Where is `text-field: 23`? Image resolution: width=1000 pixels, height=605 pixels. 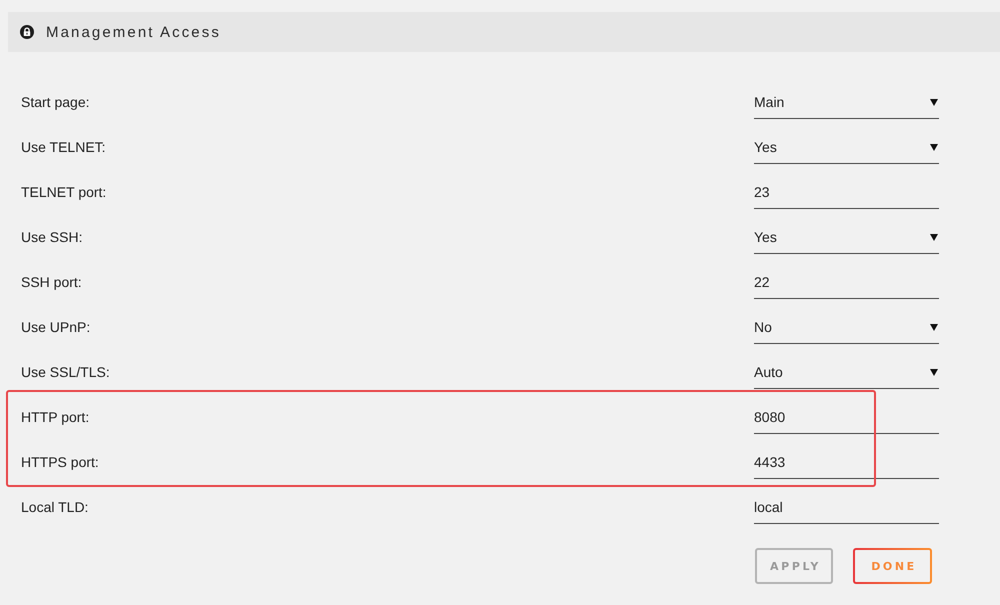 text-field: 23 is located at coordinates (846, 193).